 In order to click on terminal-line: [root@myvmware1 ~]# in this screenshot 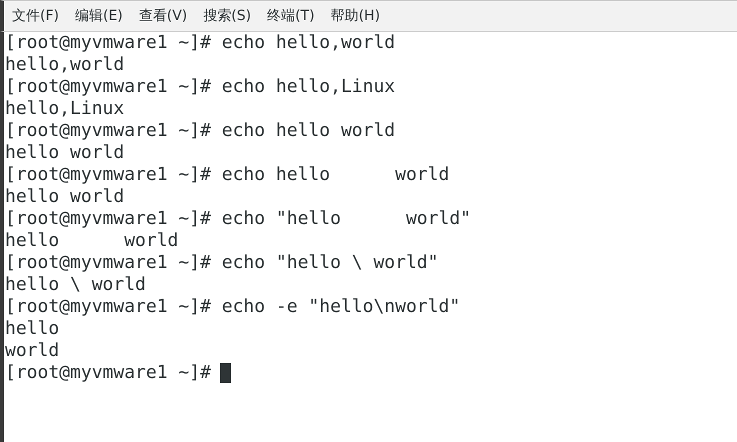, I will do `click(108, 373)`.